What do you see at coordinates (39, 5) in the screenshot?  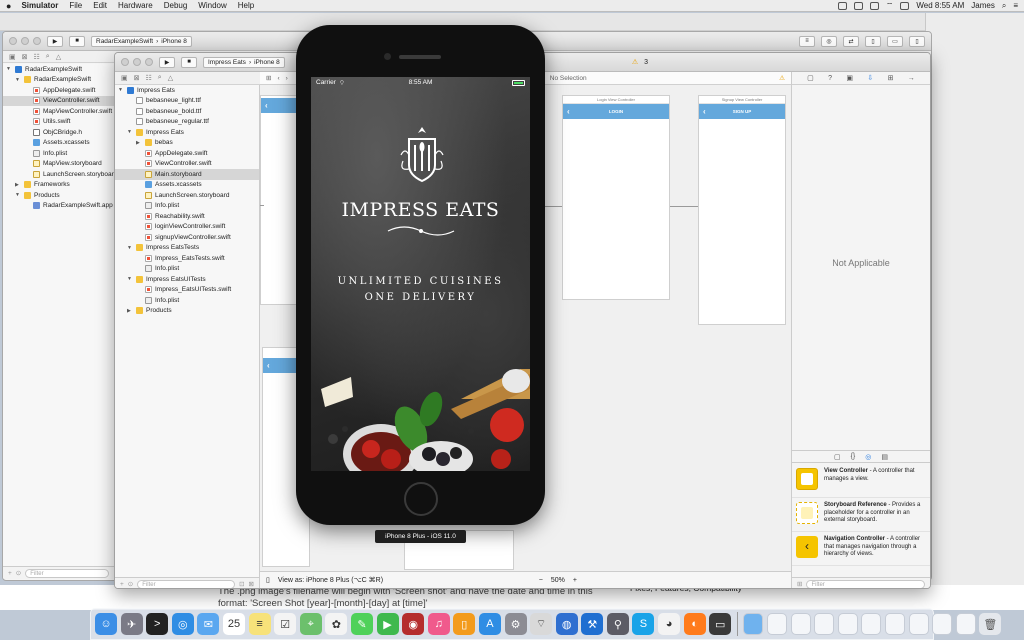 I see `menu-app-name: Simulator` at bounding box center [39, 5].